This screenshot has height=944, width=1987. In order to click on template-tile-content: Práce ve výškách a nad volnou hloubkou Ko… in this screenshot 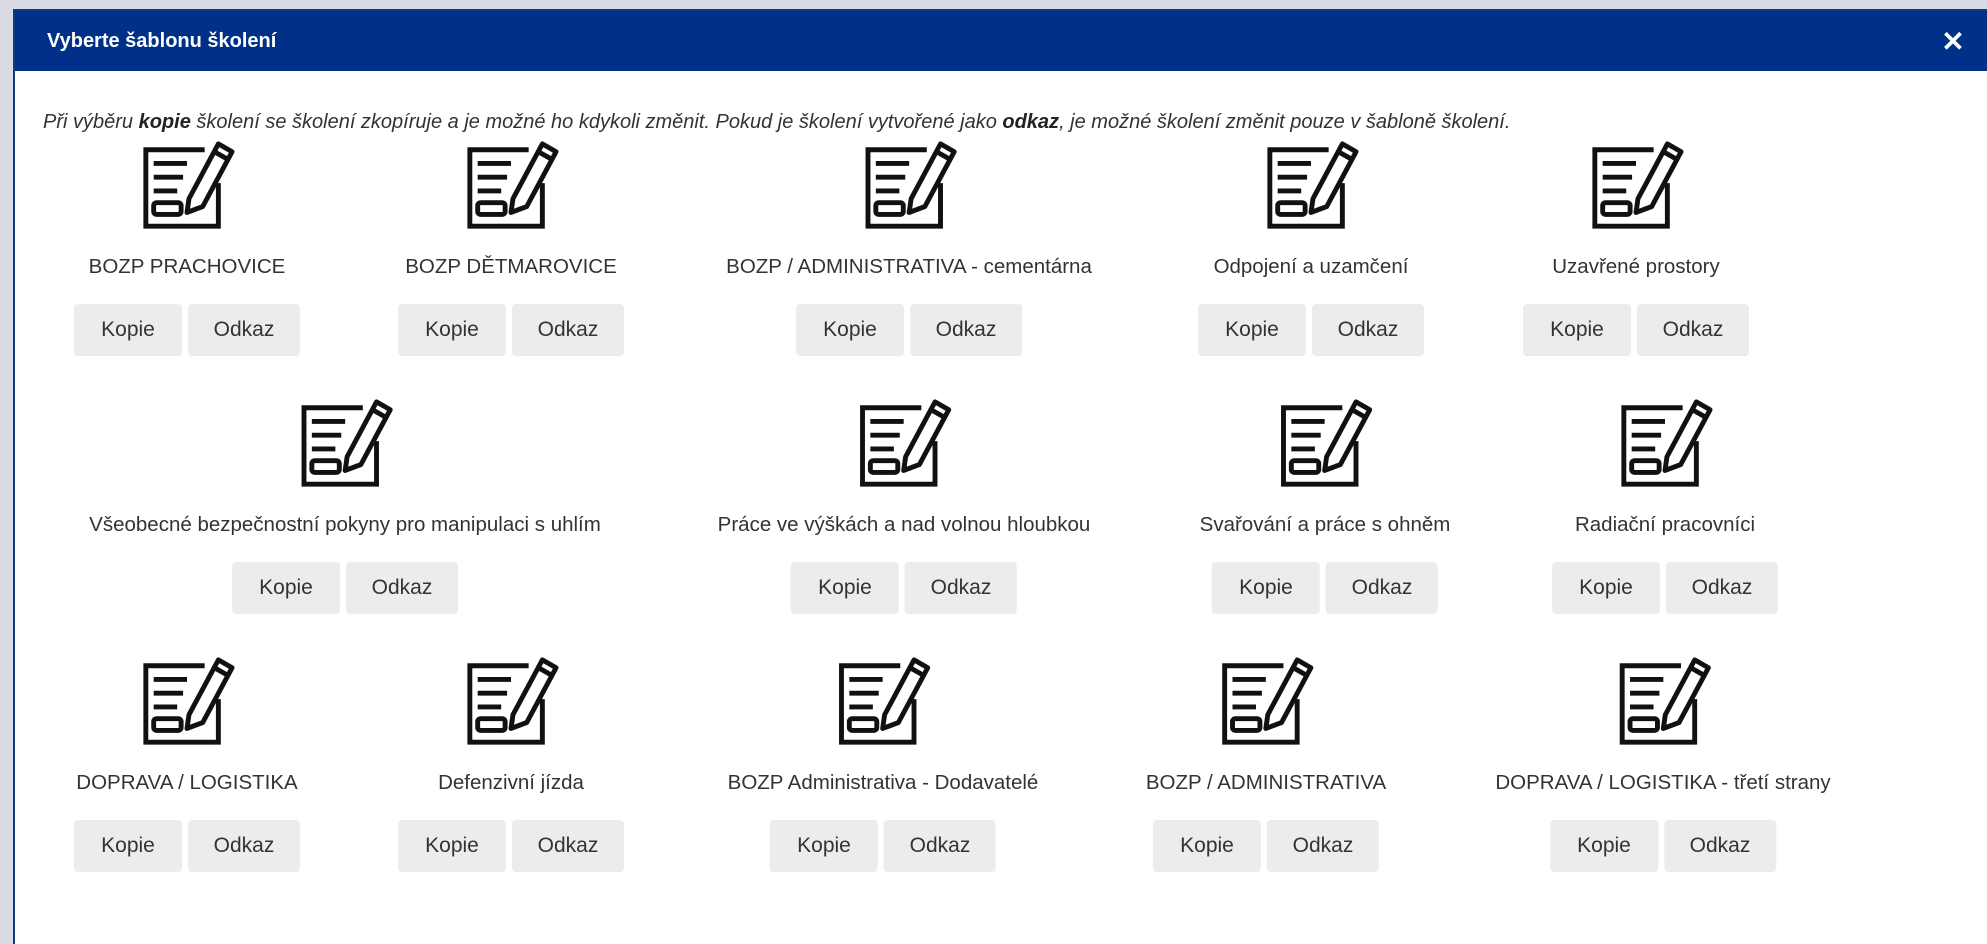, I will do `click(904, 505)`.